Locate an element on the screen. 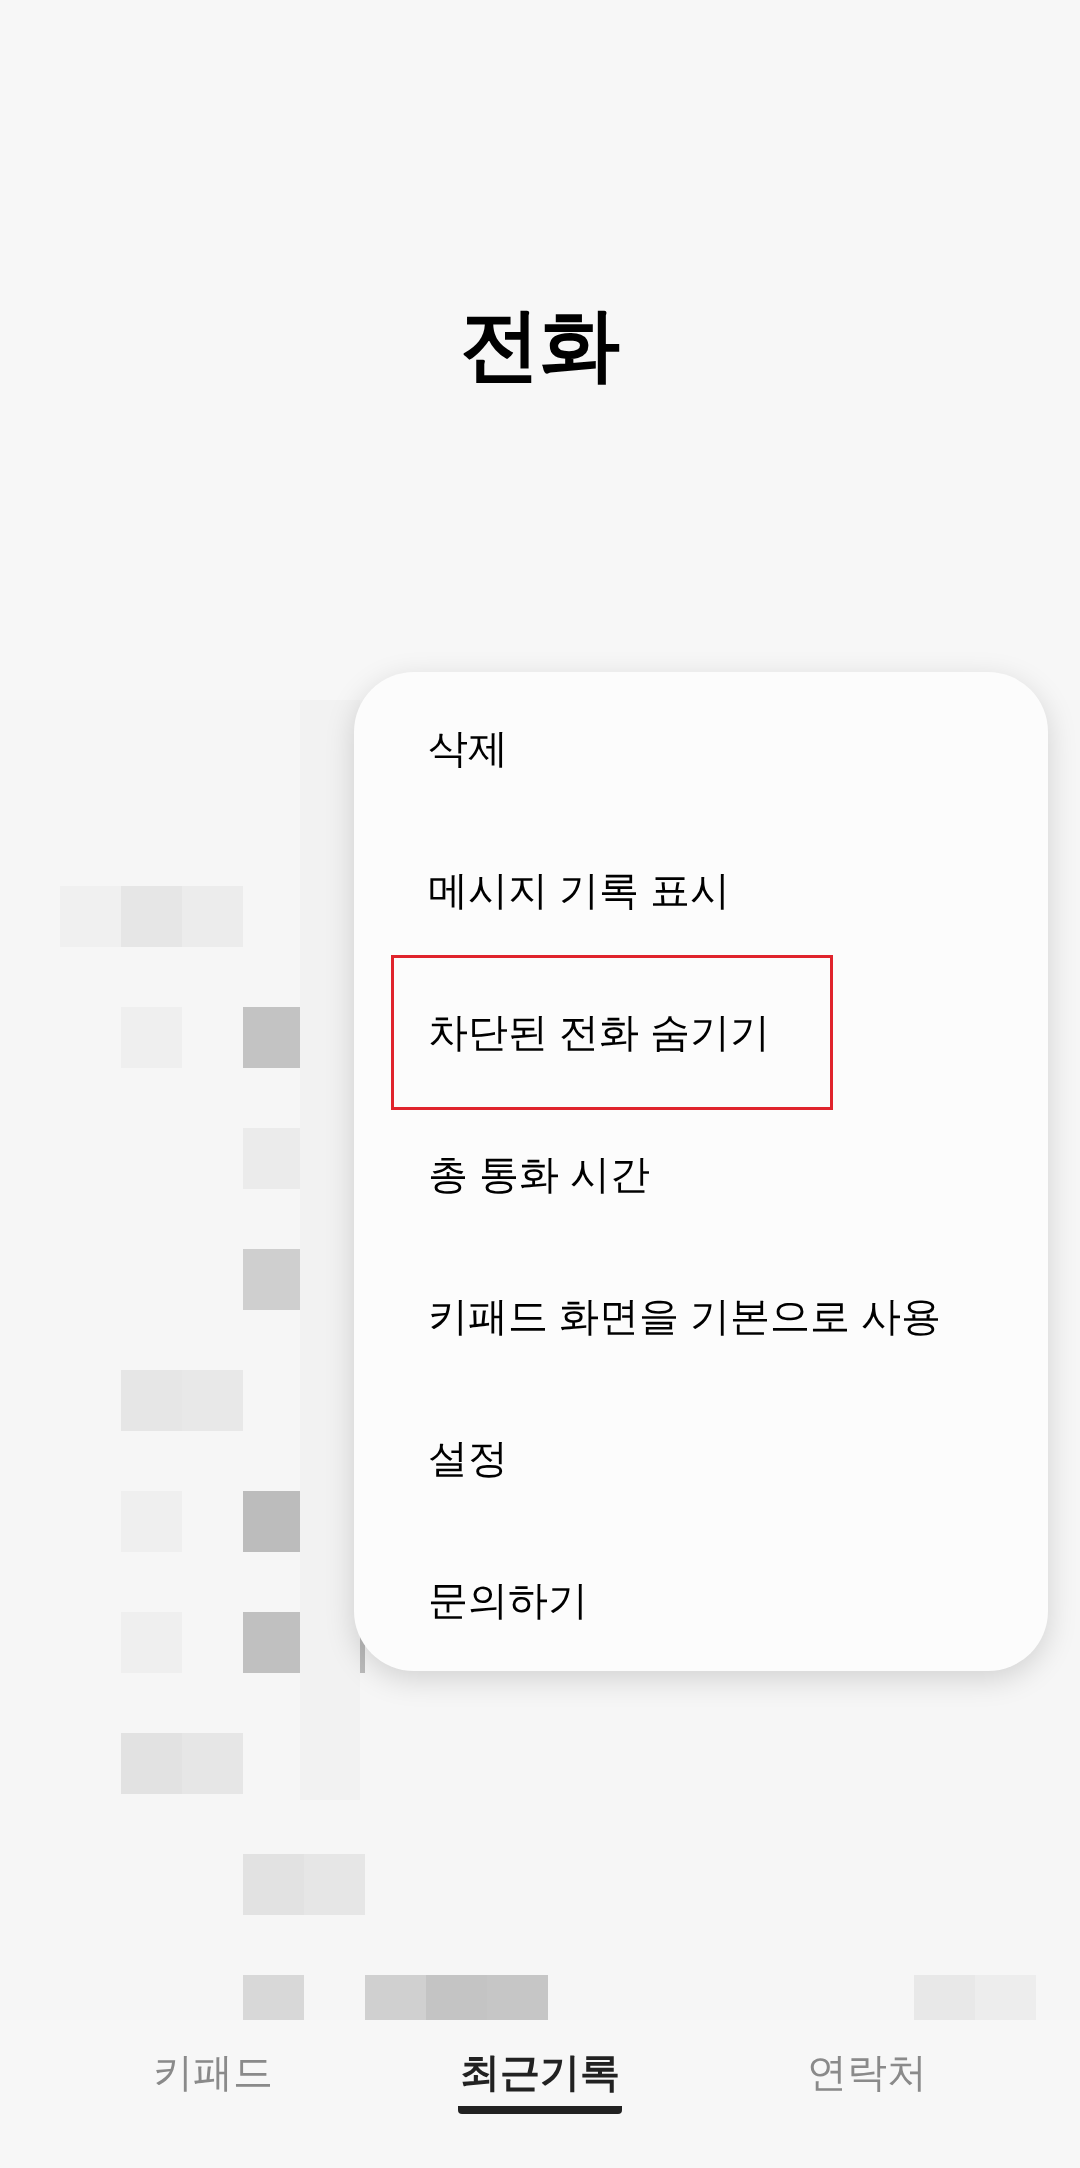 The height and width of the screenshot is (2168, 1080). menu-item: 삭제 is located at coordinates (461, 748).